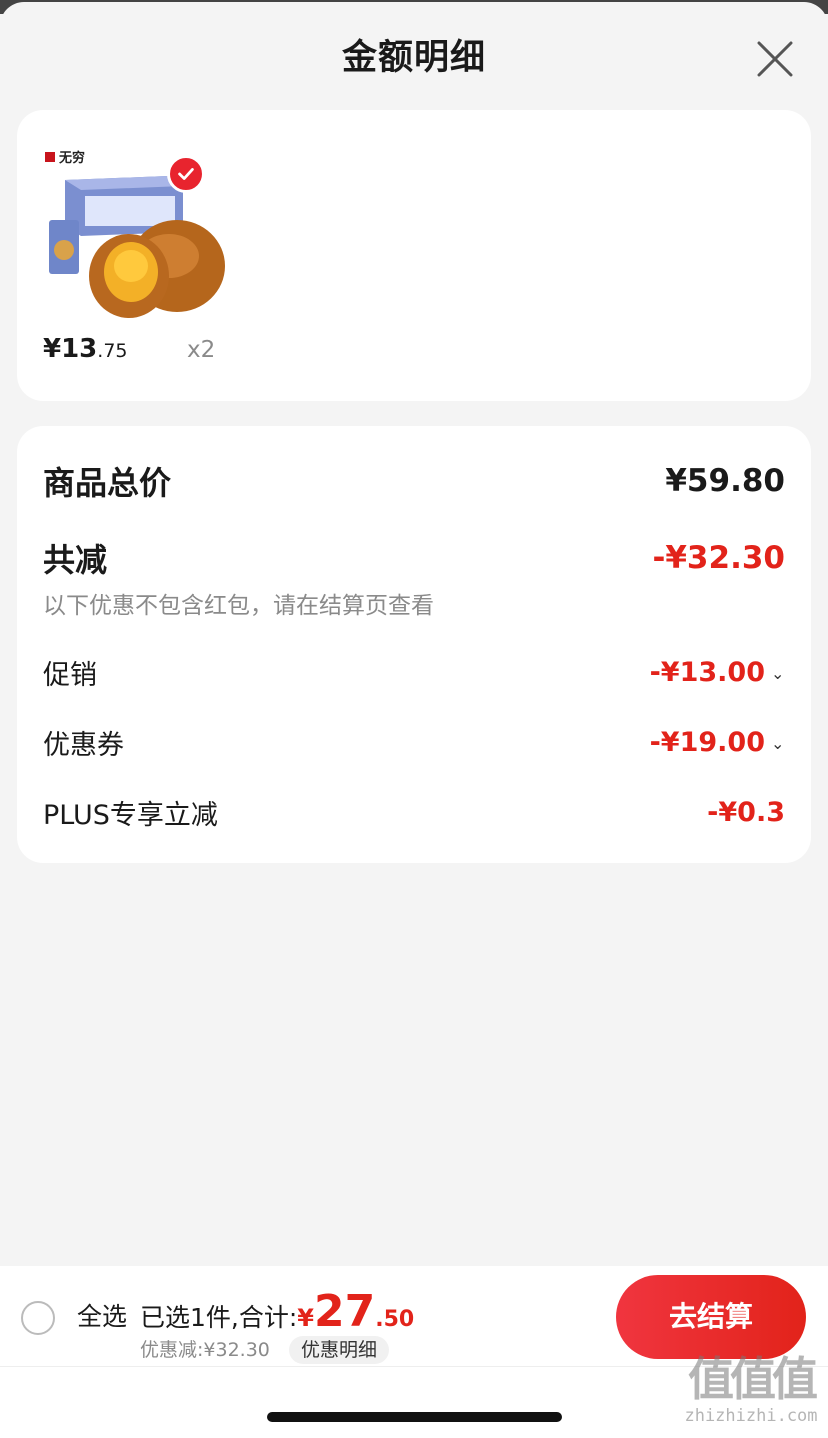 This screenshot has width=828, height=1438. Describe the element at coordinates (71, 158) in the screenshot. I see `brand-logo-text: 无穷` at that location.